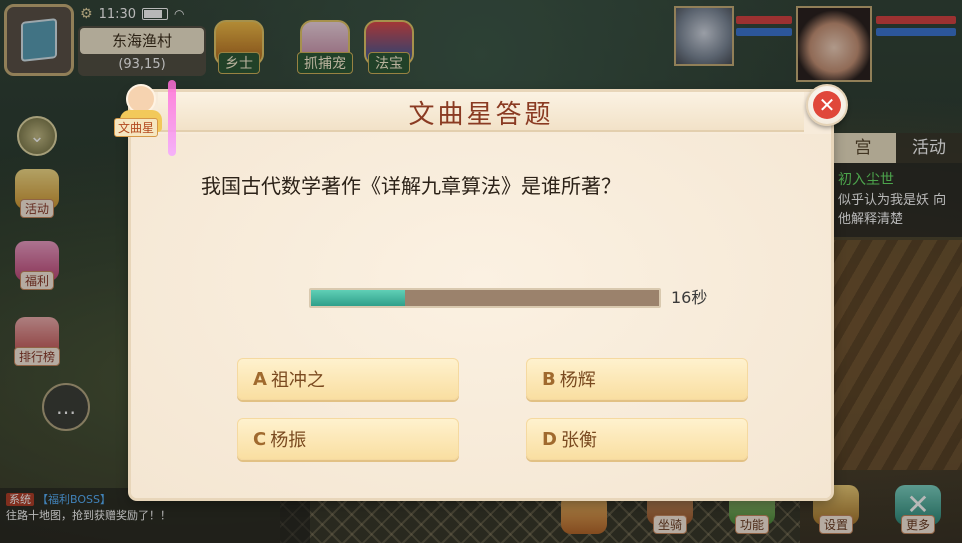 This screenshot has width=962, height=543. I want to click on answer-option-a: A 祖冲之, so click(348, 379).